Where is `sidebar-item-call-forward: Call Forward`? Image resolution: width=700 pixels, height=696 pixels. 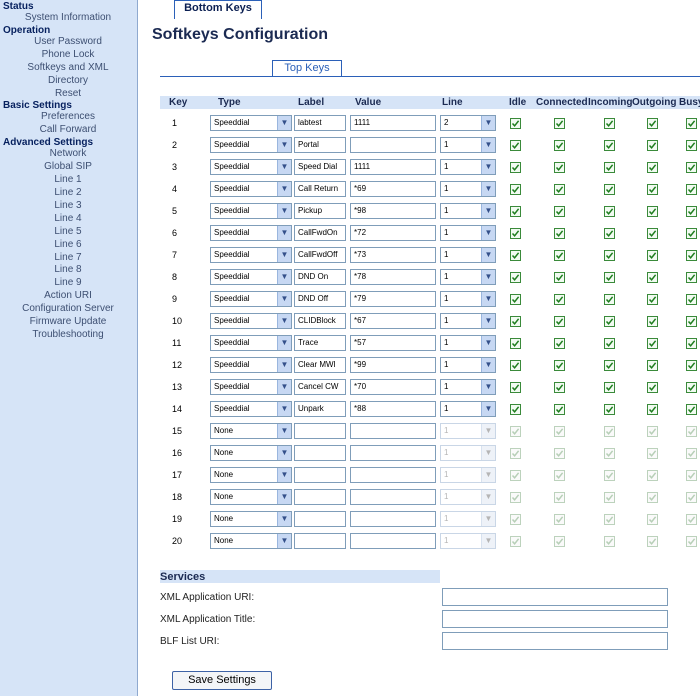
sidebar-item-call-forward: Call Forward is located at coordinates (62, 130).